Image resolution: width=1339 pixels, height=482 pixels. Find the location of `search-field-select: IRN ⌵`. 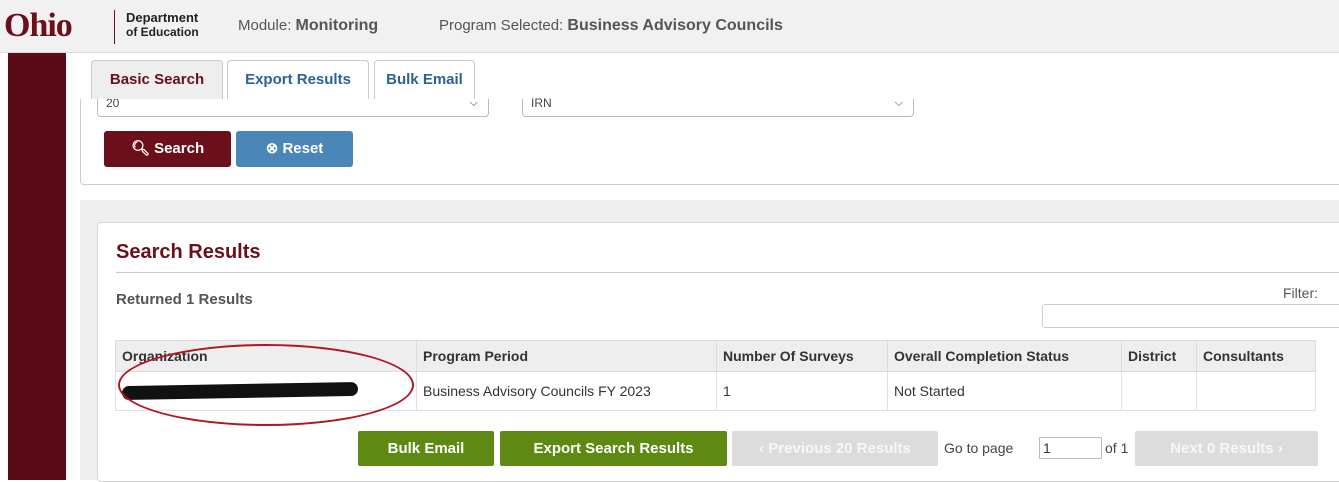

search-field-select: IRN ⌵ is located at coordinates (718, 106).